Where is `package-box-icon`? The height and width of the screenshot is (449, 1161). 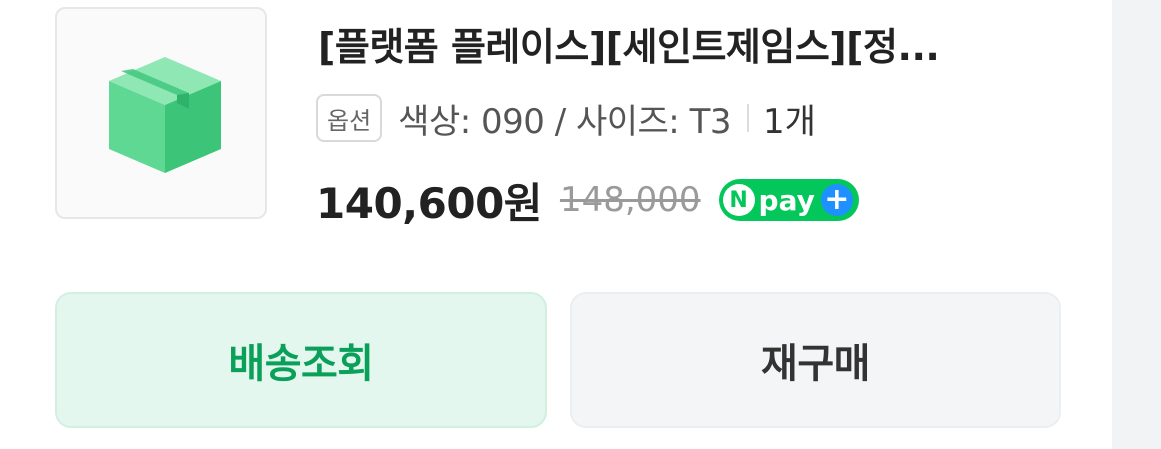 package-box-icon is located at coordinates (165, 115).